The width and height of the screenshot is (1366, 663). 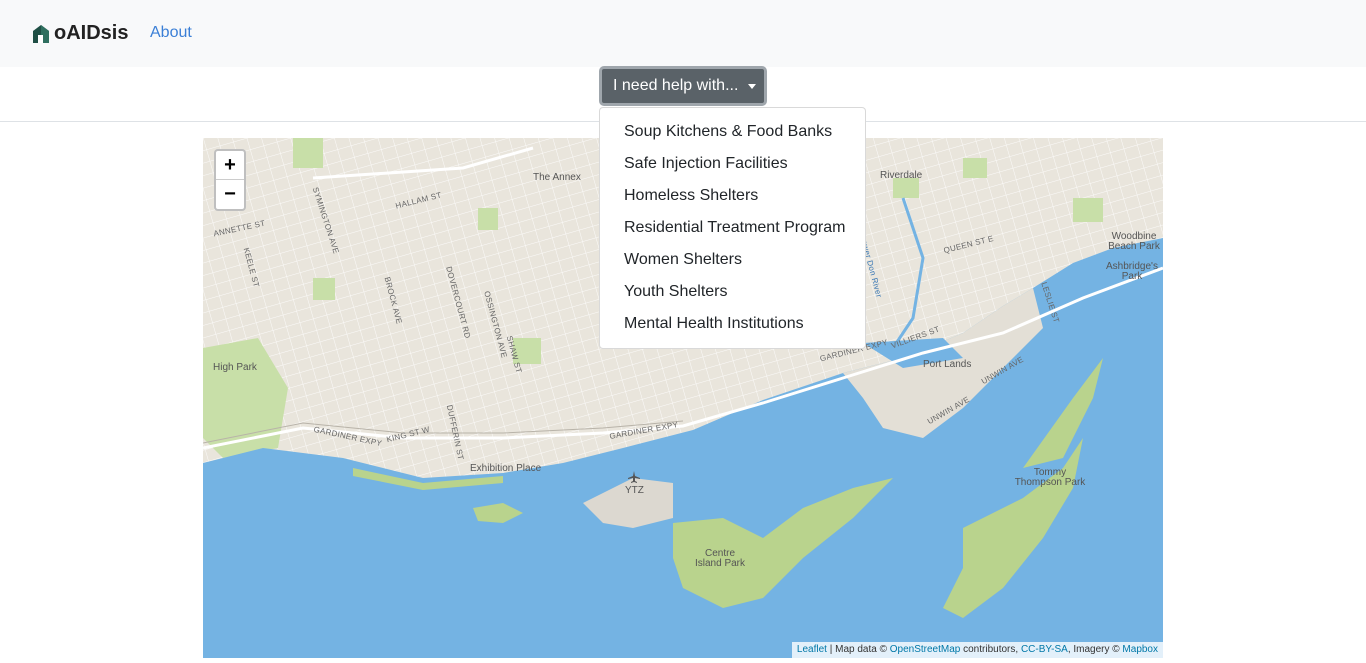 What do you see at coordinates (732, 292) in the screenshot?
I see `dropdown-item-youth-shelters: Youth Shelters` at bounding box center [732, 292].